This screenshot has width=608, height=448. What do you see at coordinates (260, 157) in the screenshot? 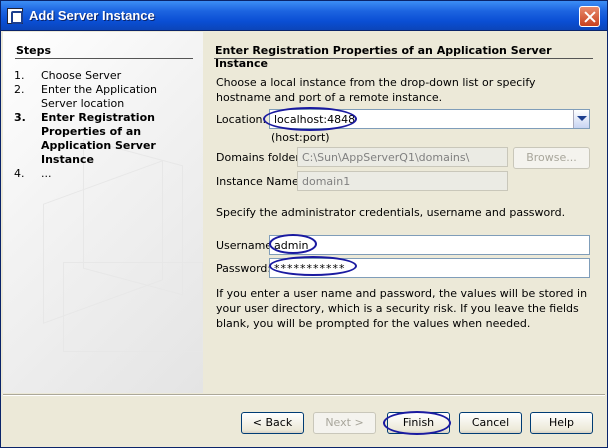
I see `domains-folder-label: Domains folder:` at bounding box center [260, 157].